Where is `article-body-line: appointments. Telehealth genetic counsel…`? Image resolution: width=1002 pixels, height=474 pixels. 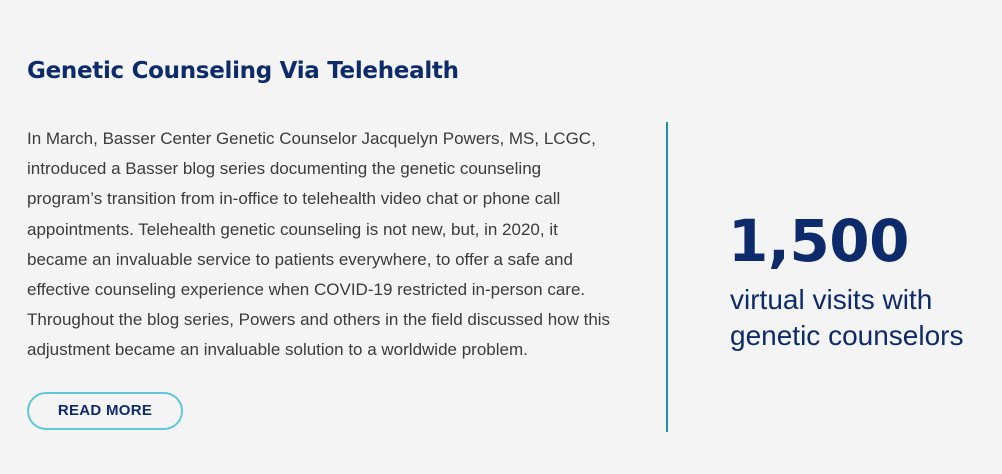 article-body-line: appointments. Telehealth genetic counsel… is located at coordinates (292, 229).